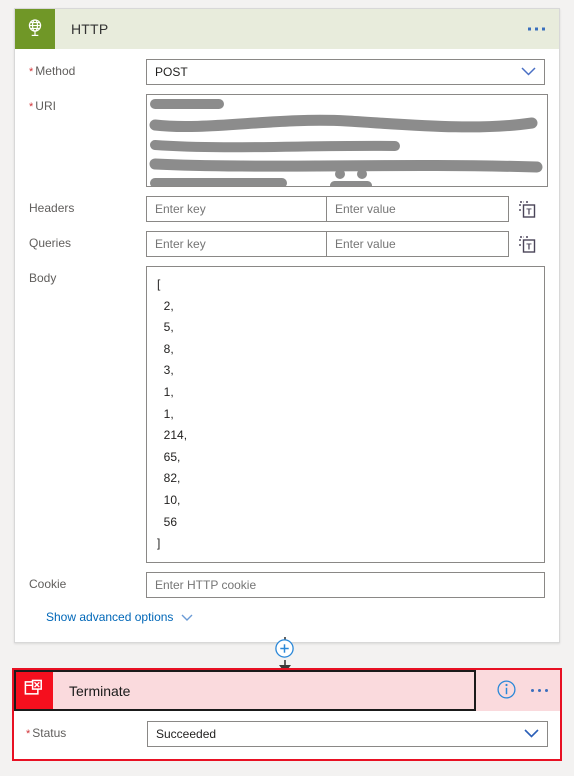  Describe the element at coordinates (284, 648) in the screenshot. I see `add-step-button` at that location.